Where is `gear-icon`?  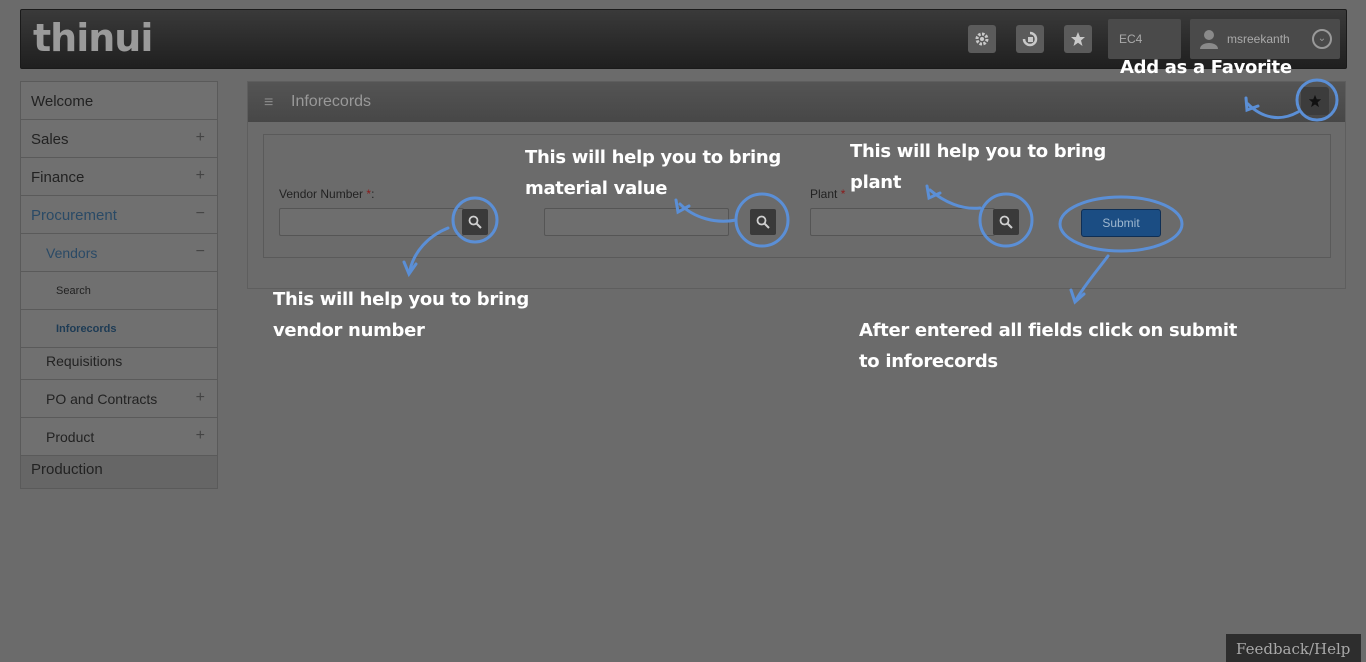
gear-icon is located at coordinates (982, 39).